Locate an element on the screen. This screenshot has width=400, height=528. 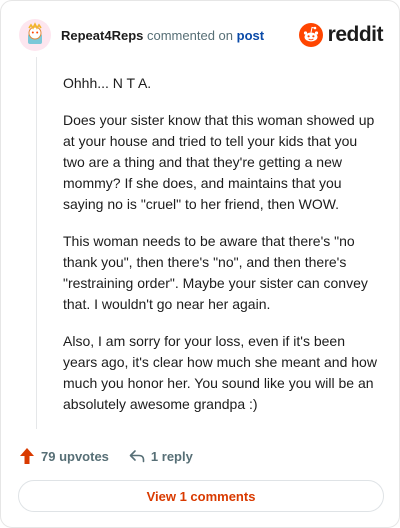
comment-header: Repeat4Reps commented on post reddit is located at coordinates (201, 35).